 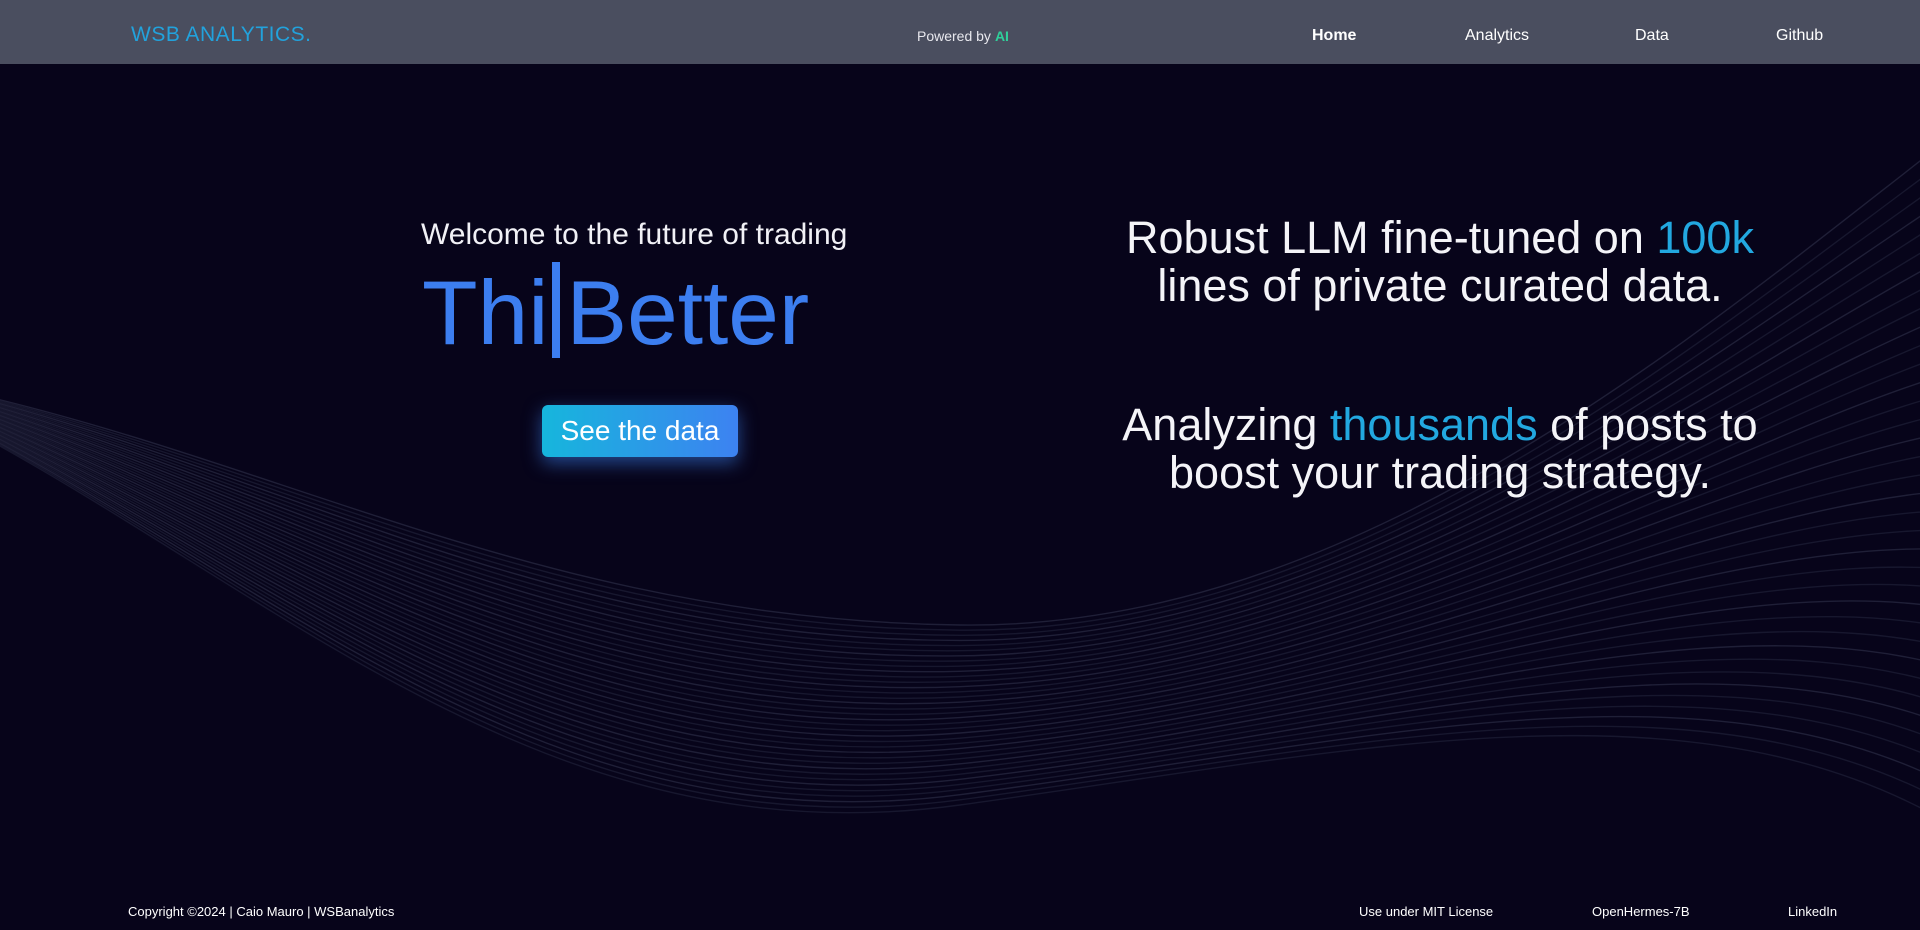 What do you see at coordinates (1652, 36) in the screenshot?
I see `nav-data: Data` at bounding box center [1652, 36].